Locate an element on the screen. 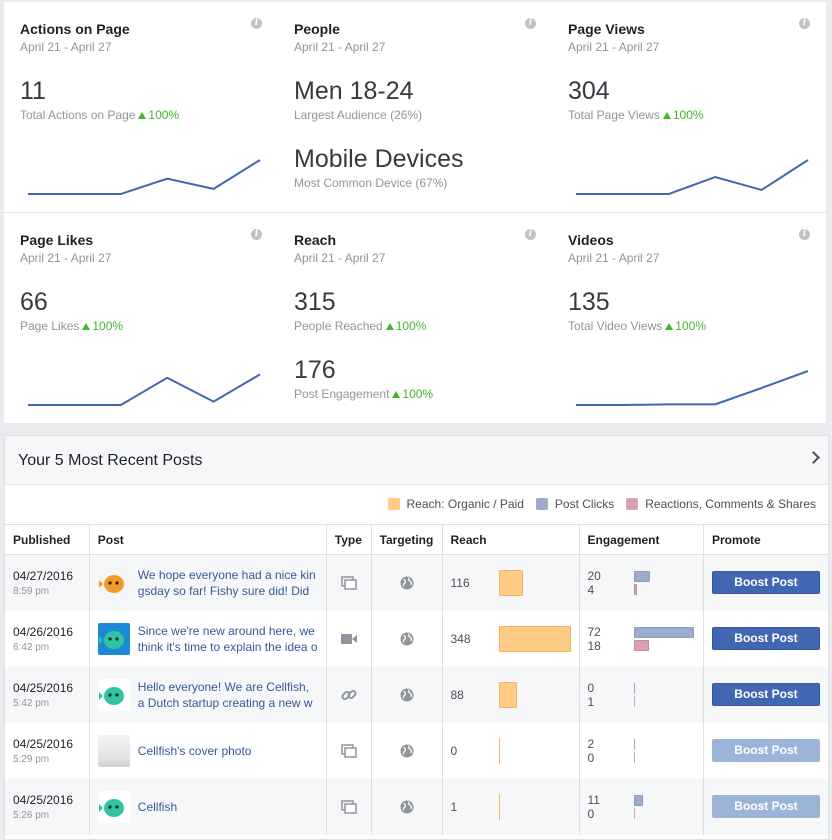  published-cell: 04/27/2016 8:59 pm is located at coordinates (47, 582).